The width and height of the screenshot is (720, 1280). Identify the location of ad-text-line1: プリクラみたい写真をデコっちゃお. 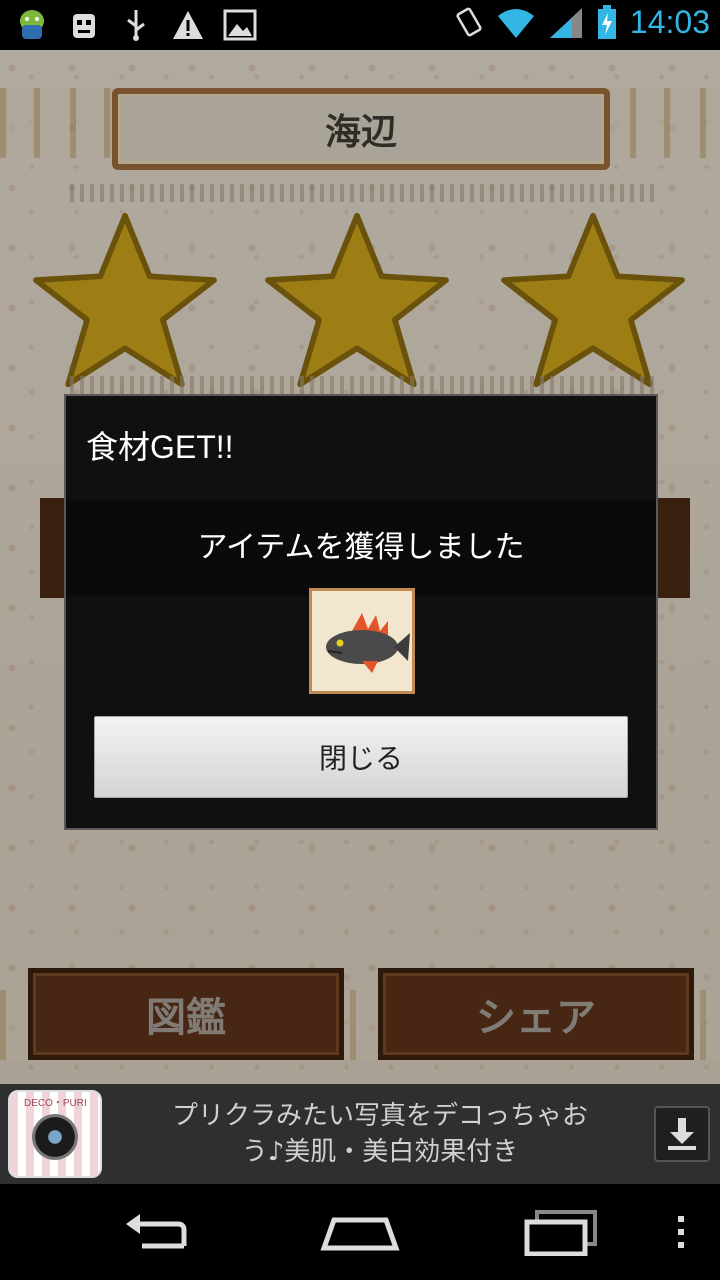
(379, 1116).